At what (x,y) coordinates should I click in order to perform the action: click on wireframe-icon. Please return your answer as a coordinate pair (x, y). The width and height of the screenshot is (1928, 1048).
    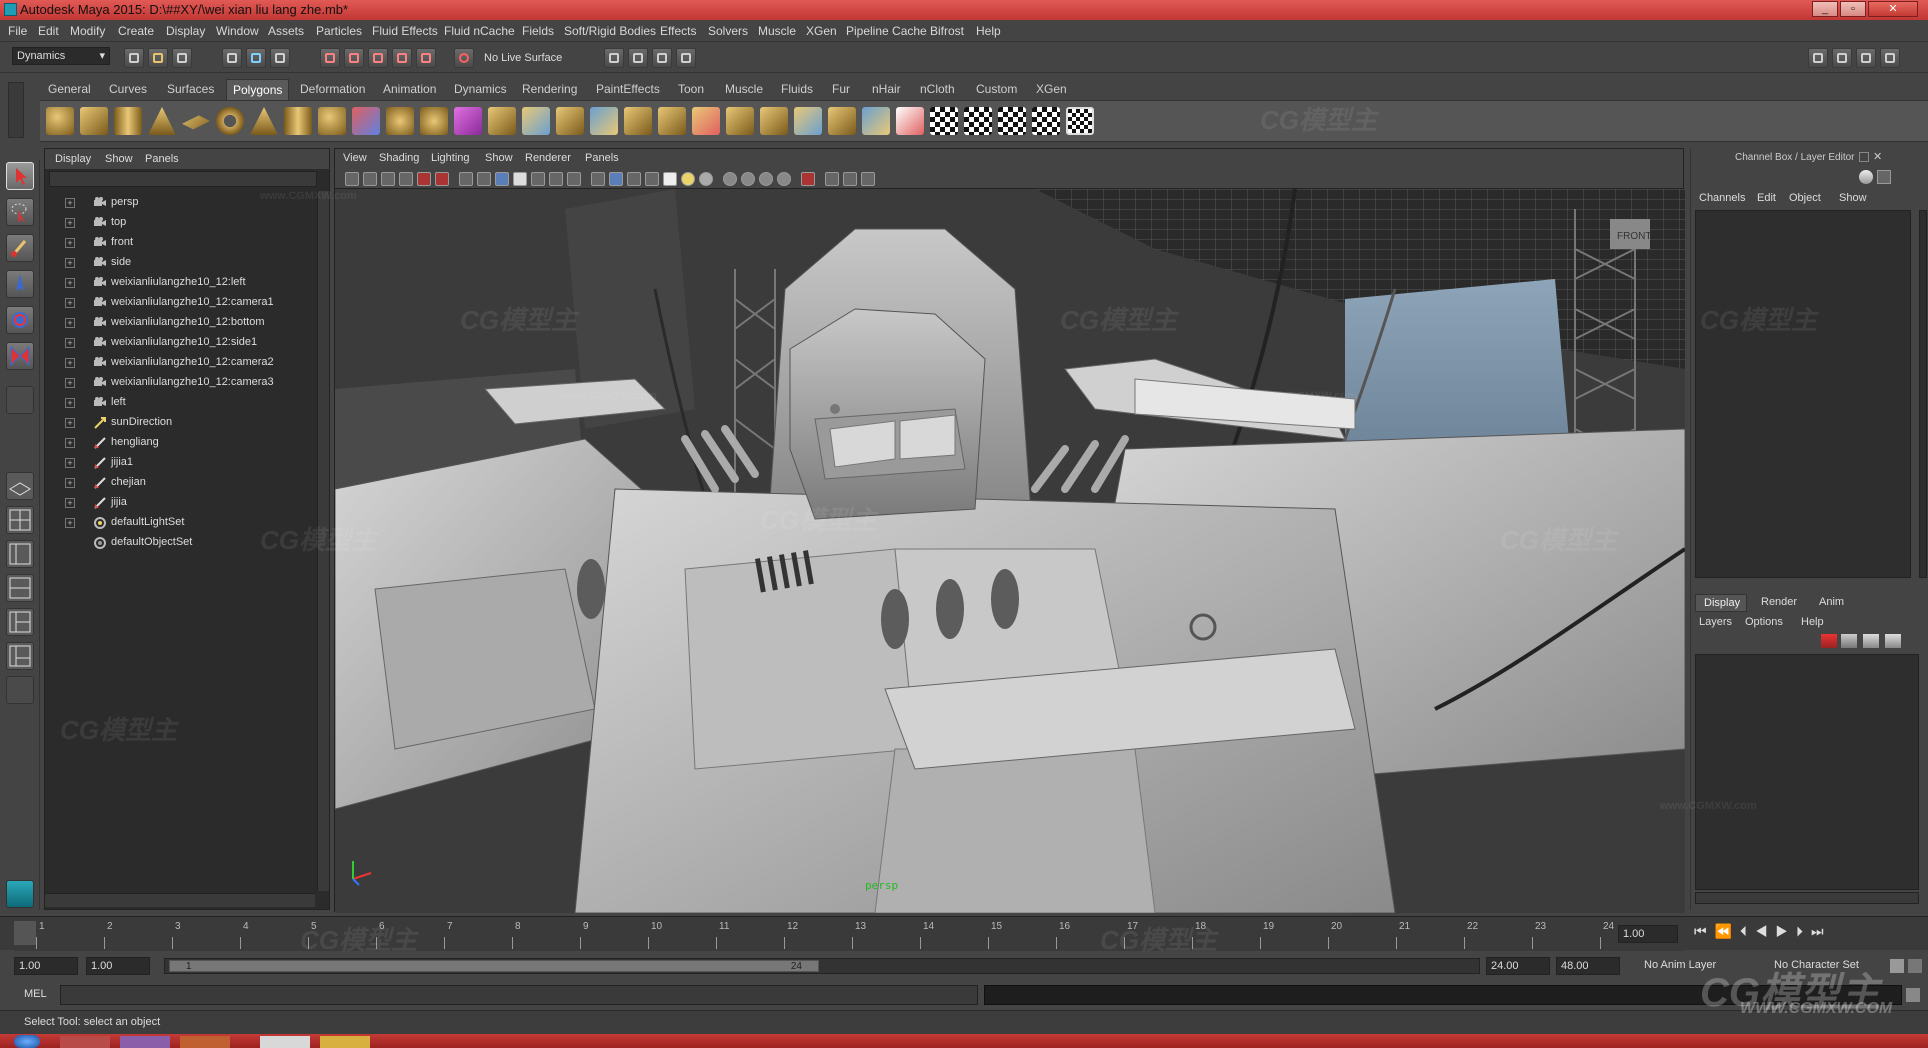
    Looking at the image, I should click on (598, 179).